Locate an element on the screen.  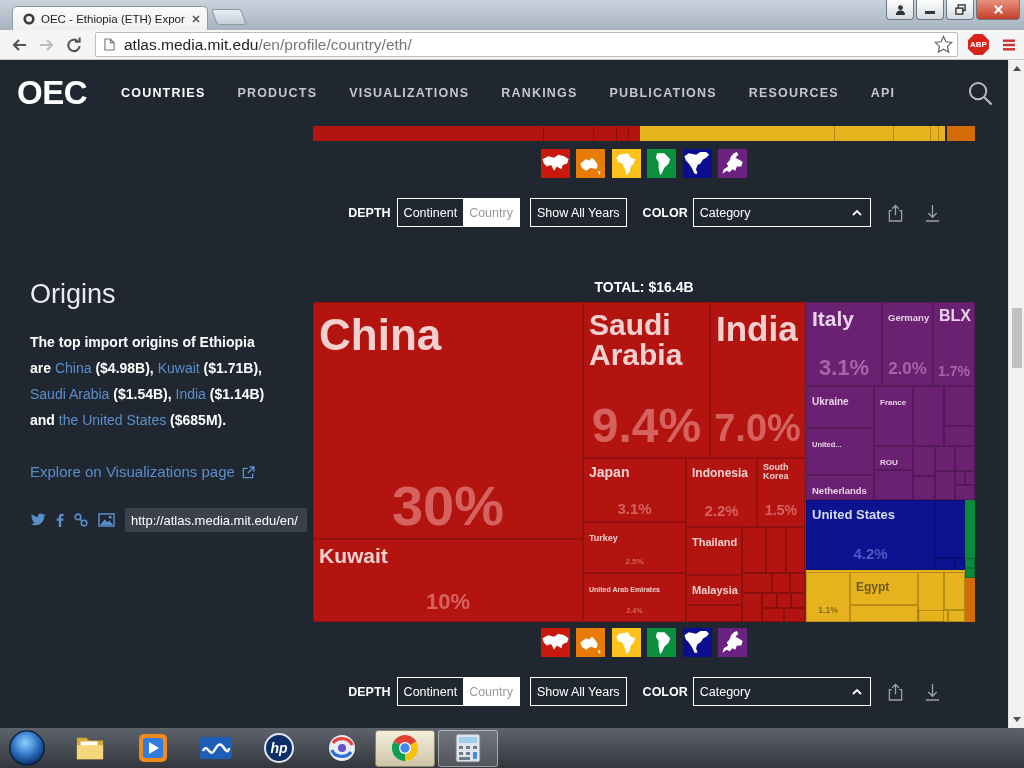
restore-button is located at coordinates (960, 10).